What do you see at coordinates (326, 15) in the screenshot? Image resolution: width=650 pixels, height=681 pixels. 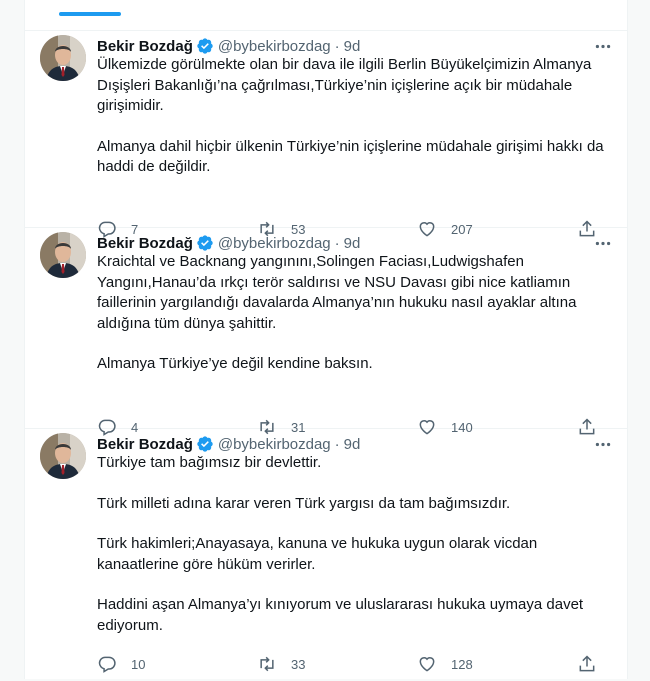 I see `tab-bar` at bounding box center [326, 15].